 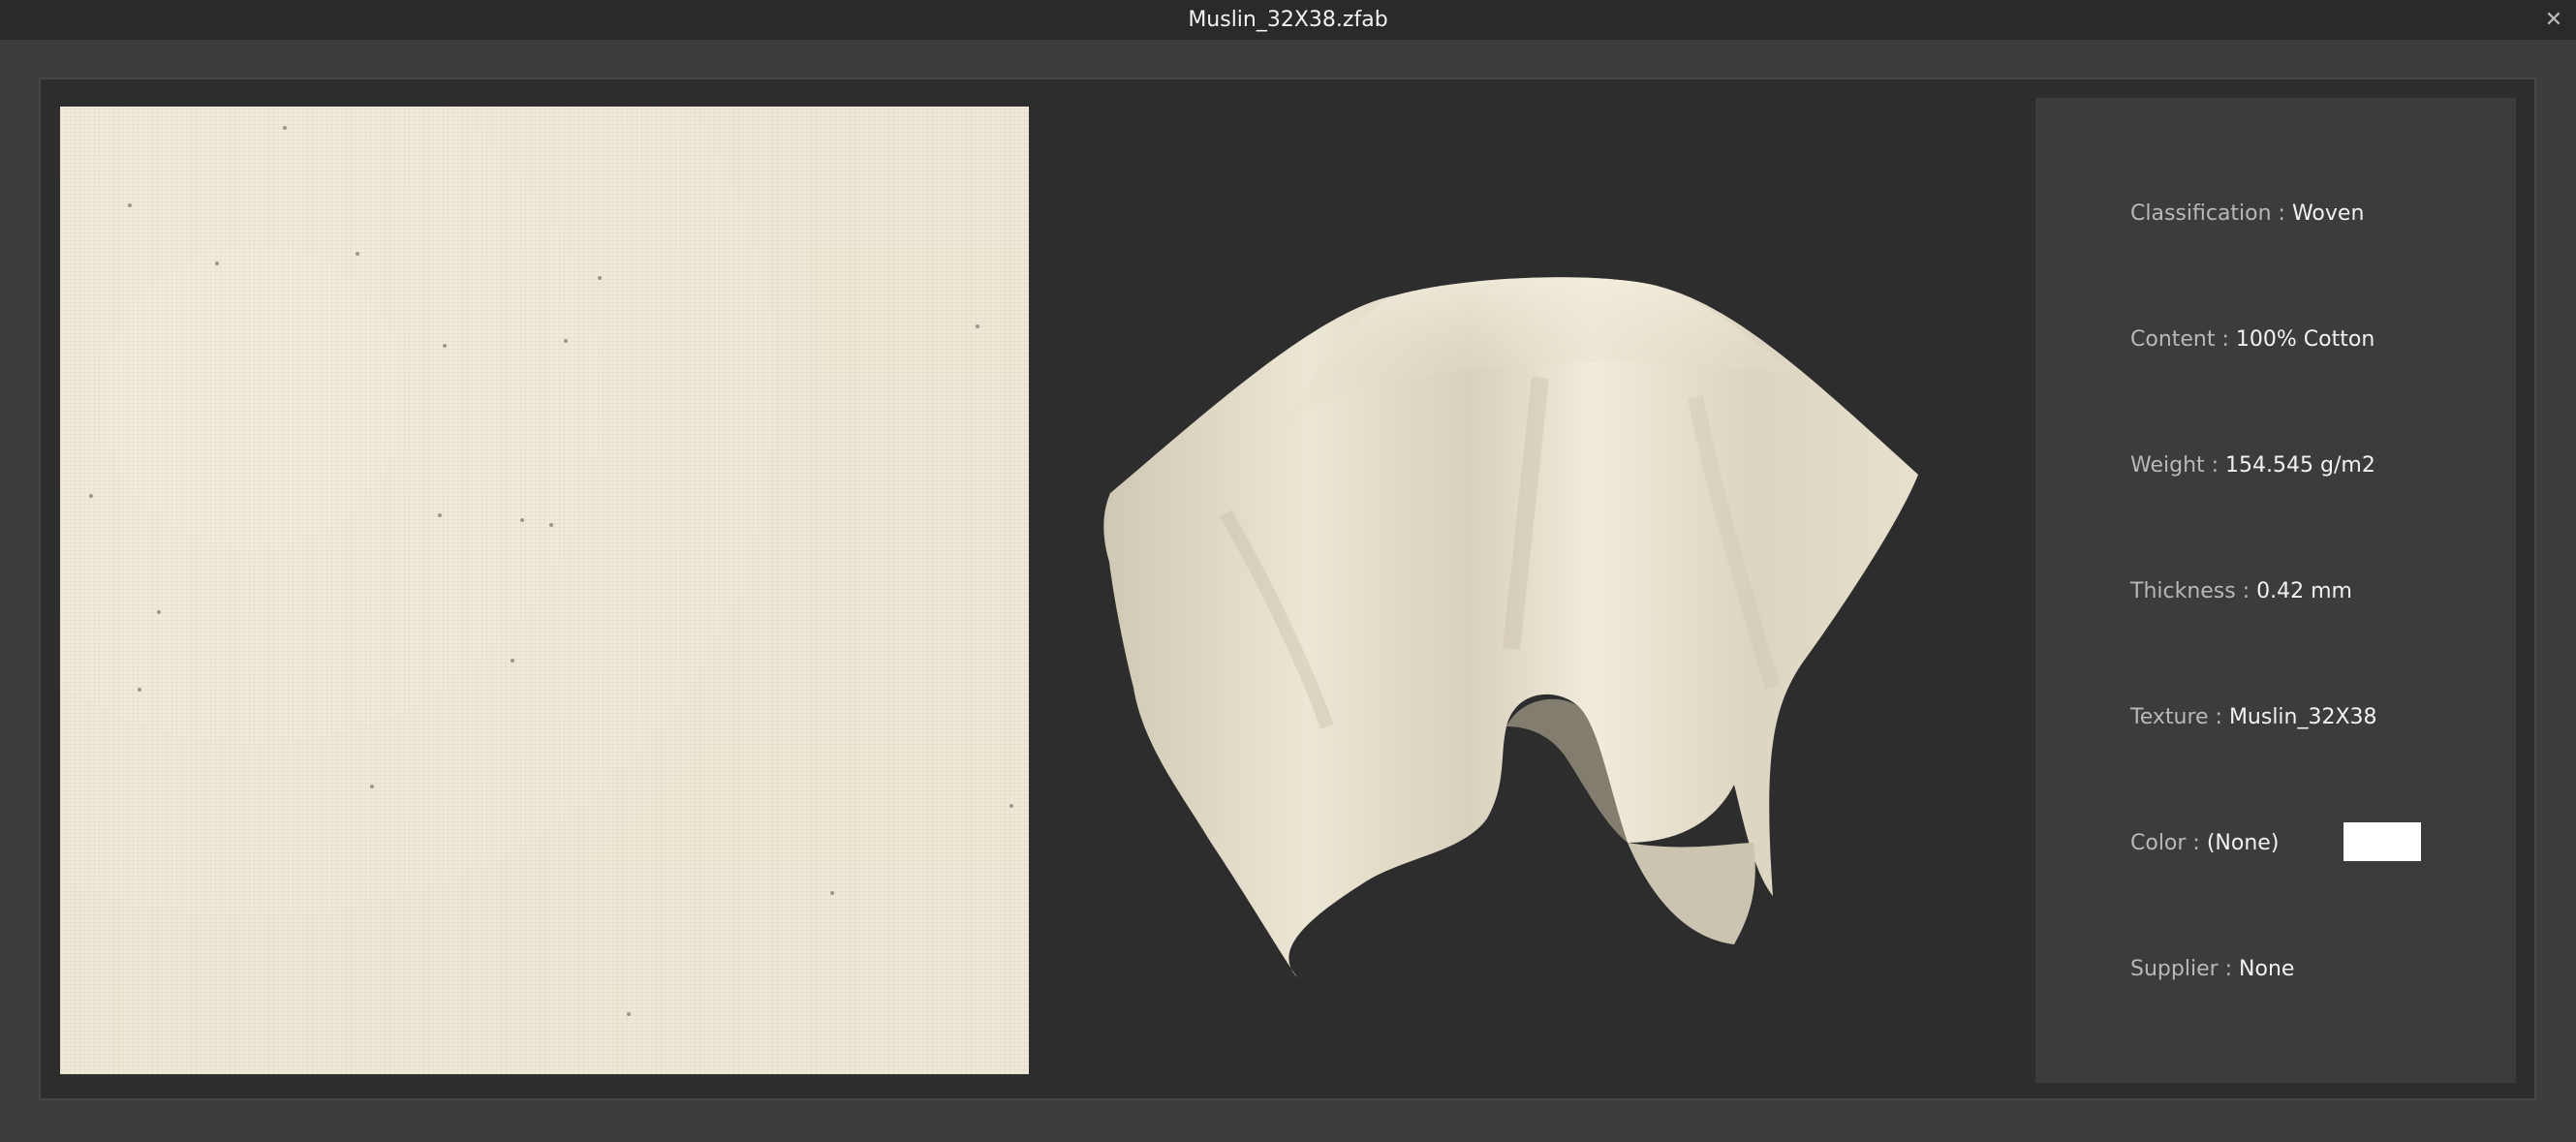 I want to click on weight-row: Weight : 154.545 g/m2, so click(x=2252, y=466).